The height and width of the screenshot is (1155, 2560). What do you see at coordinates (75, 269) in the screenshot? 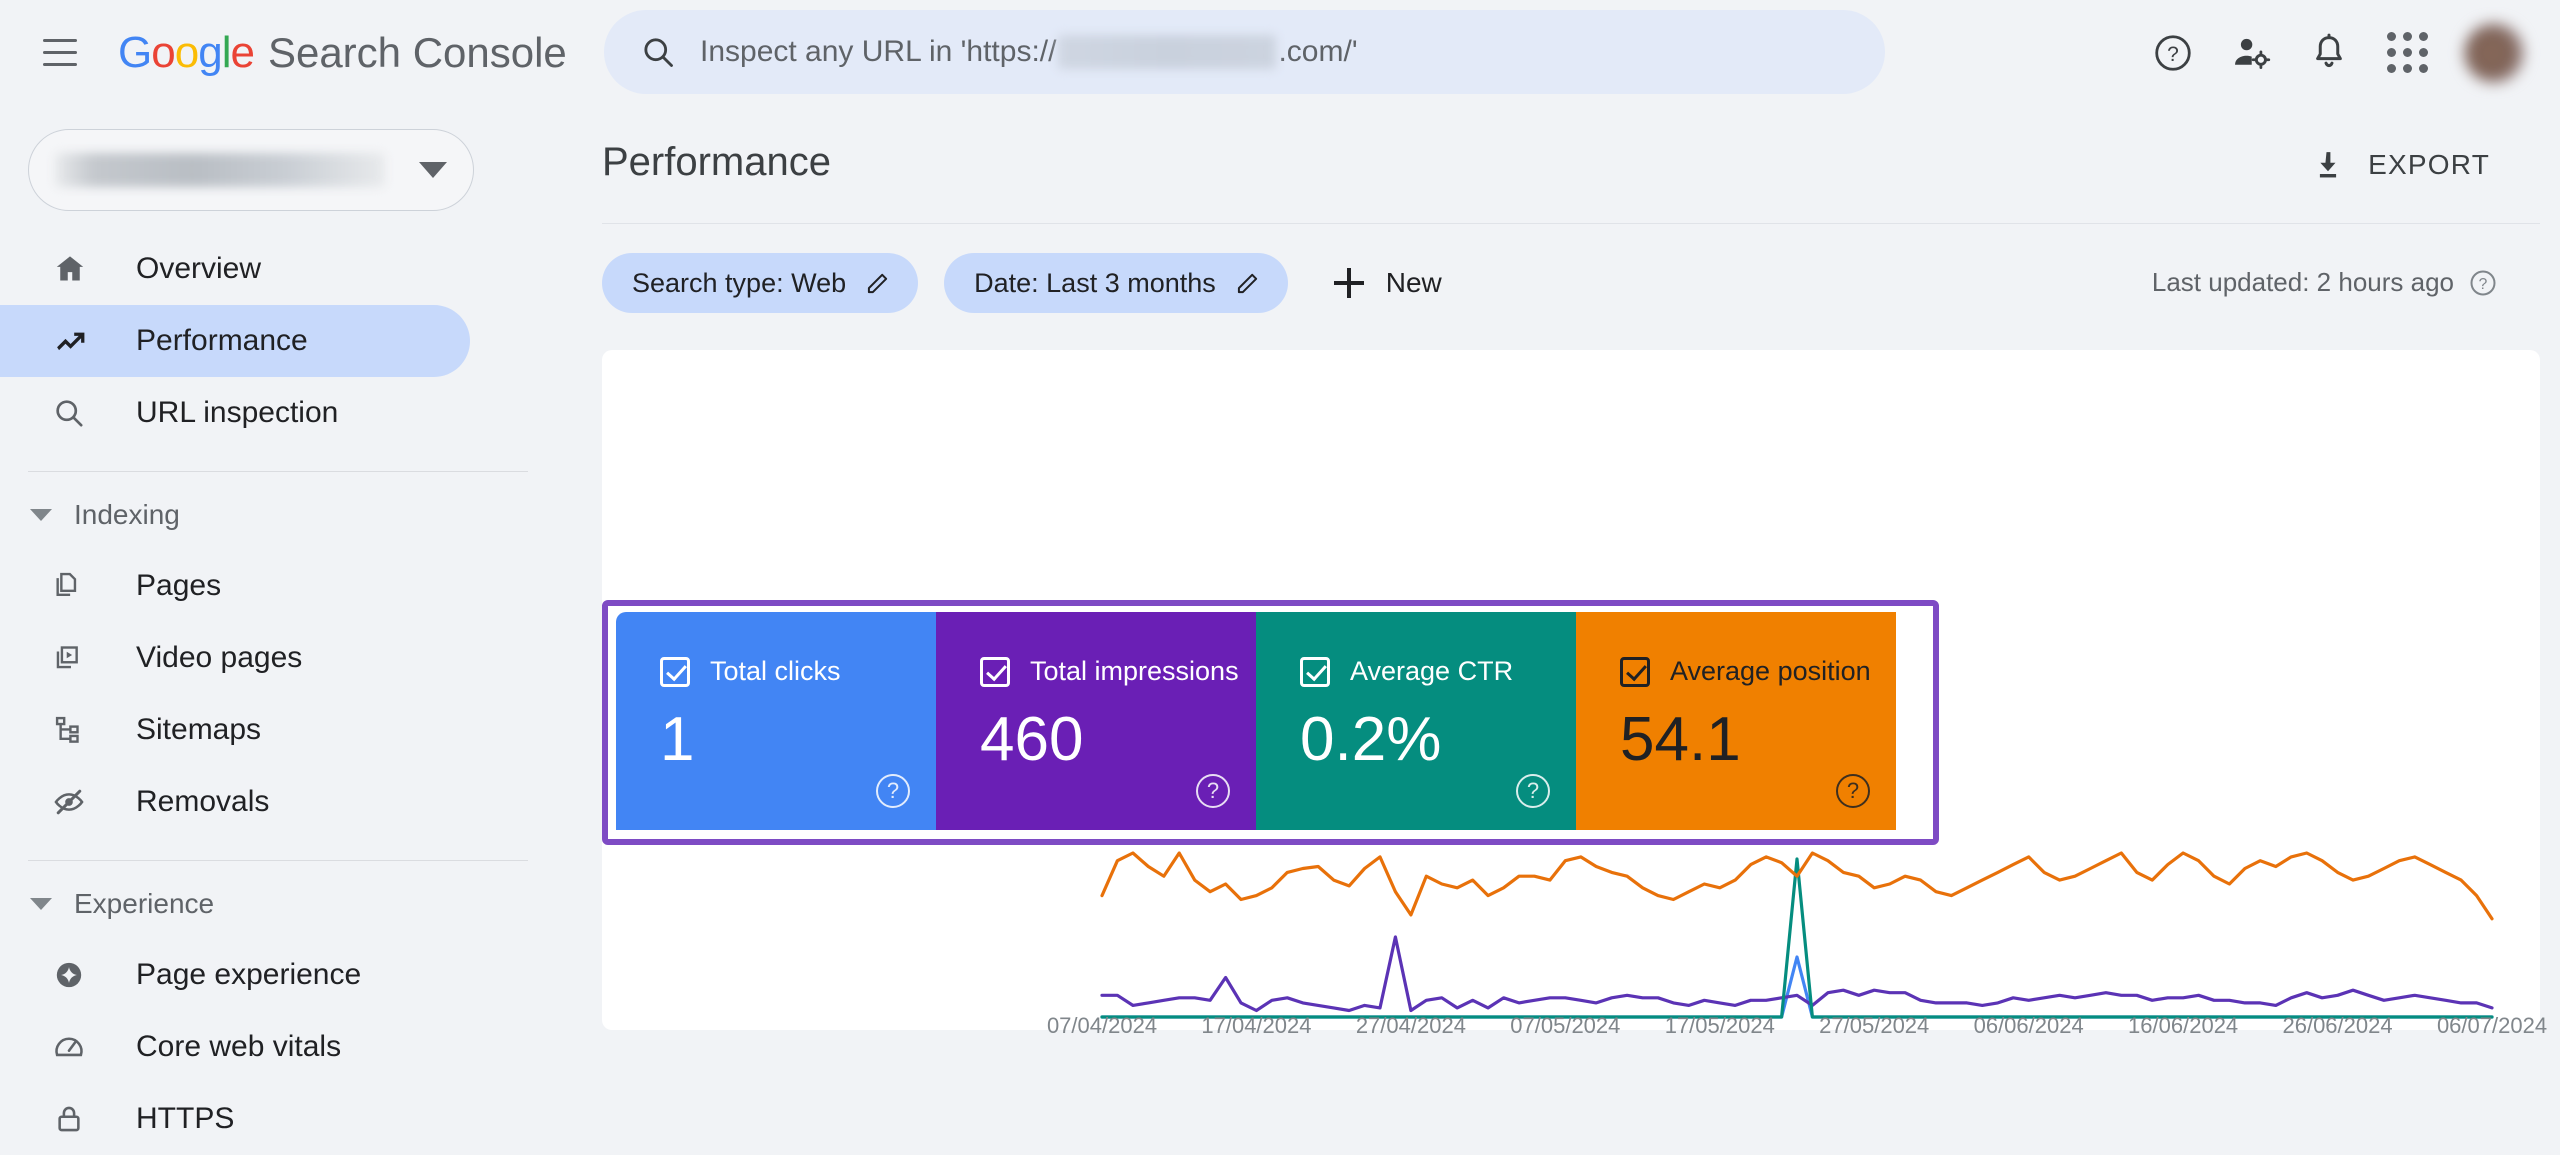
I see `home-icon` at bounding box center [75, 269].